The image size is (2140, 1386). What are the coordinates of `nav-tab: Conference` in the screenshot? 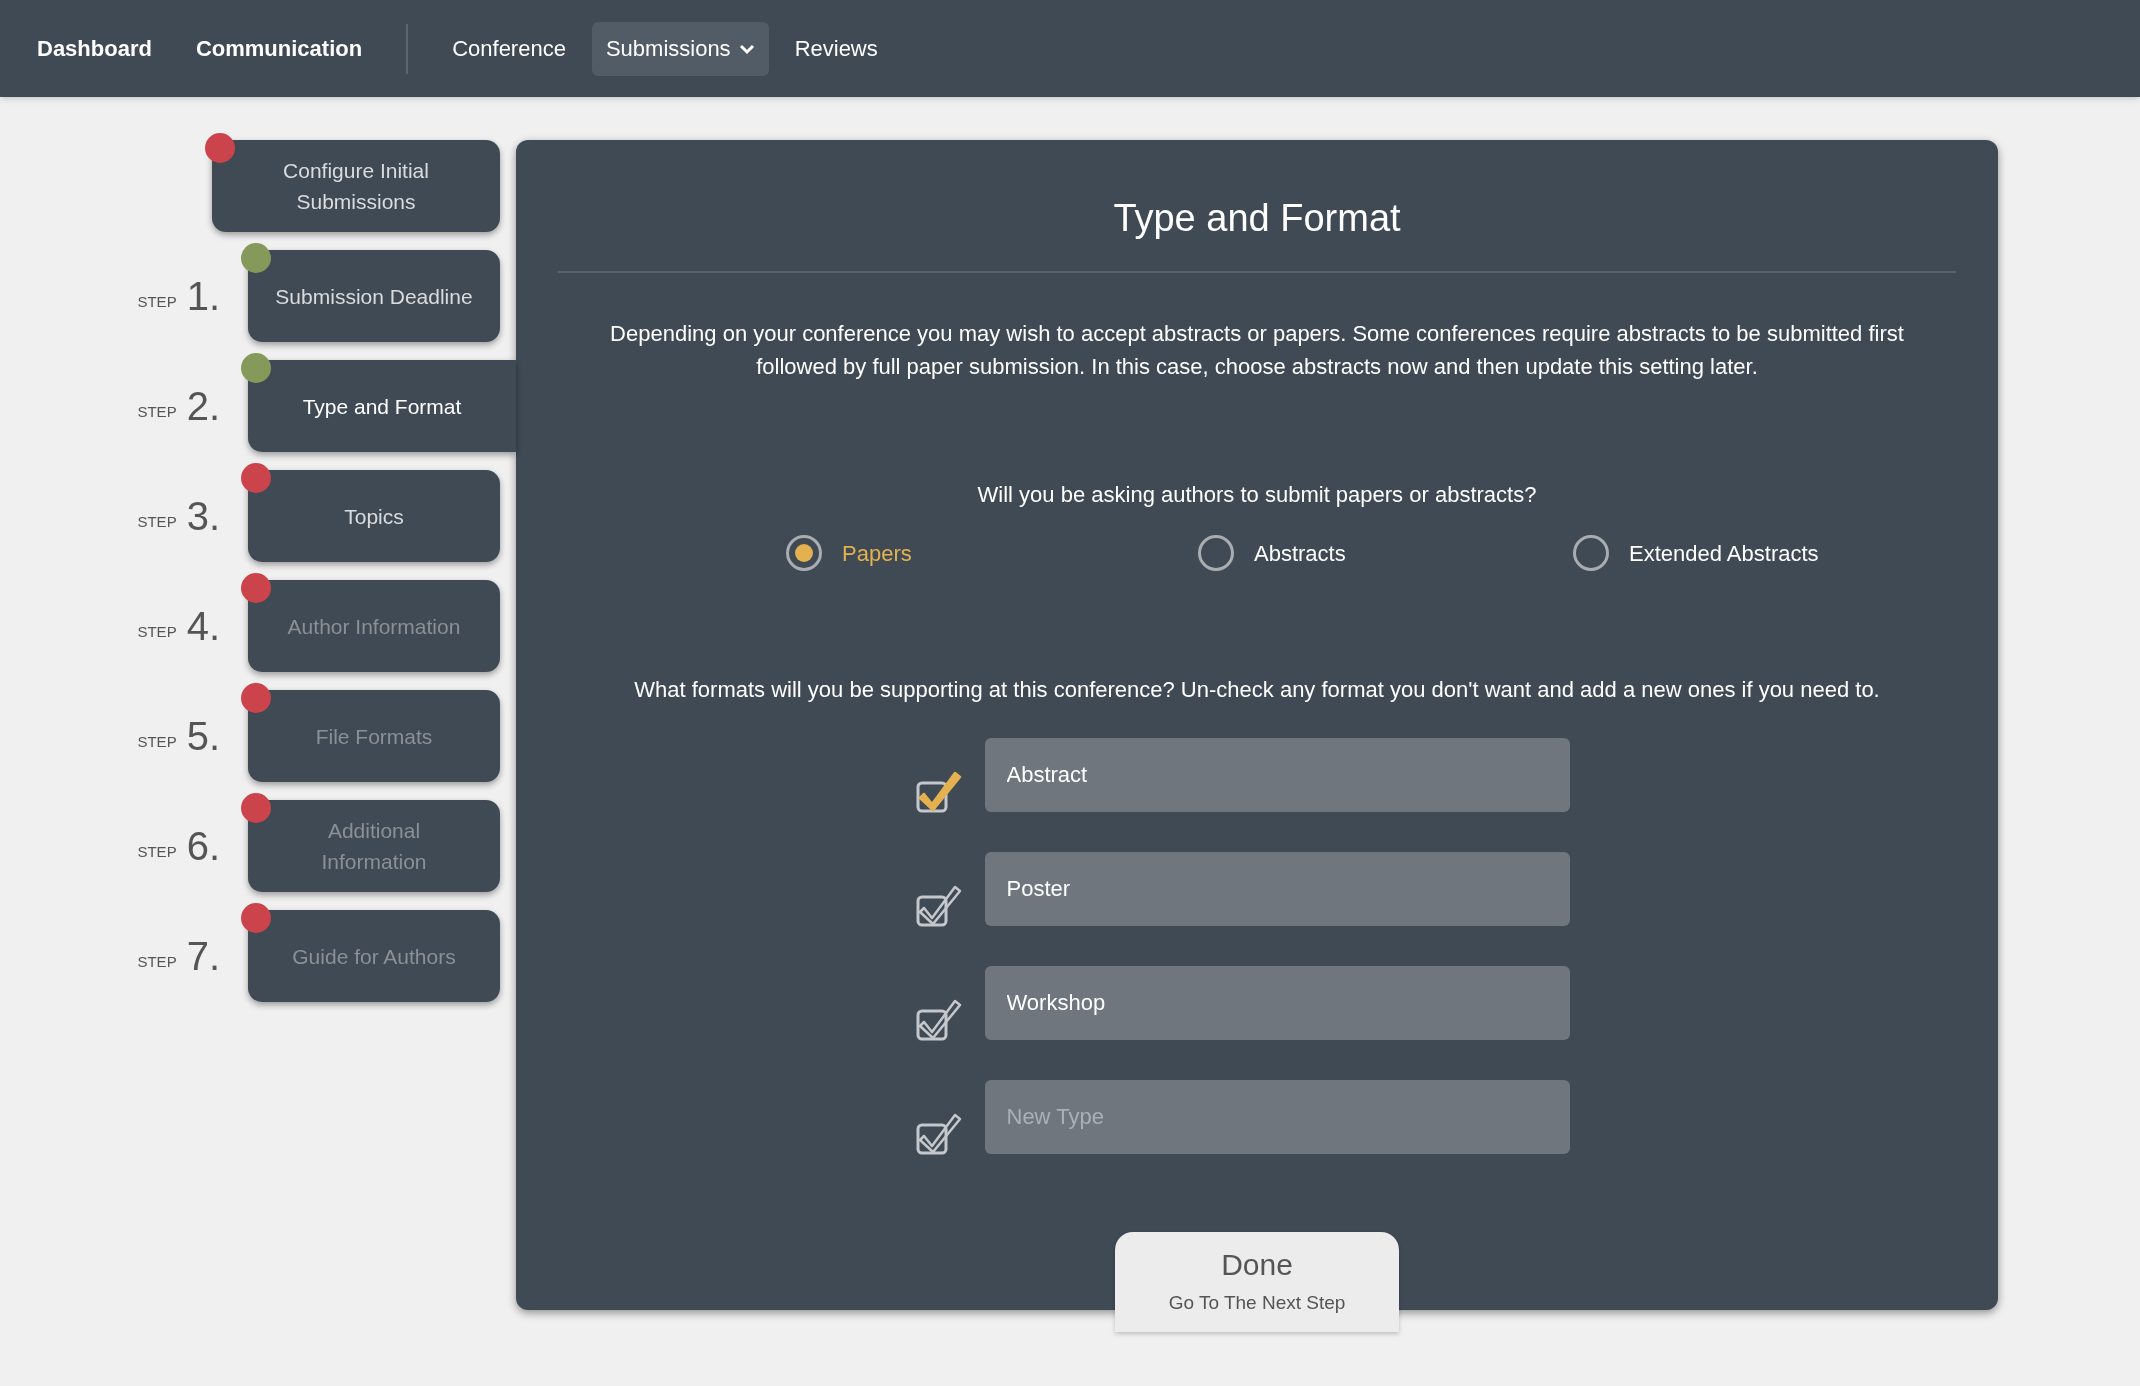 It's located at (509, 48).